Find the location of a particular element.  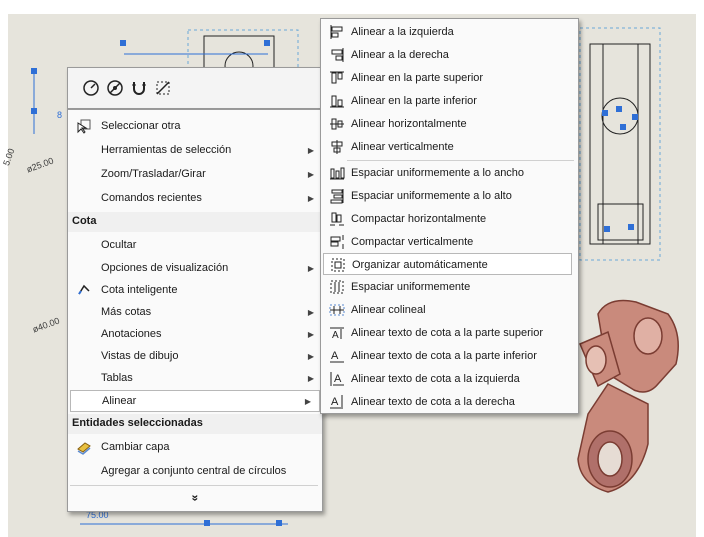

menu-item-label: Tablas is located at coordinates (117, 378).